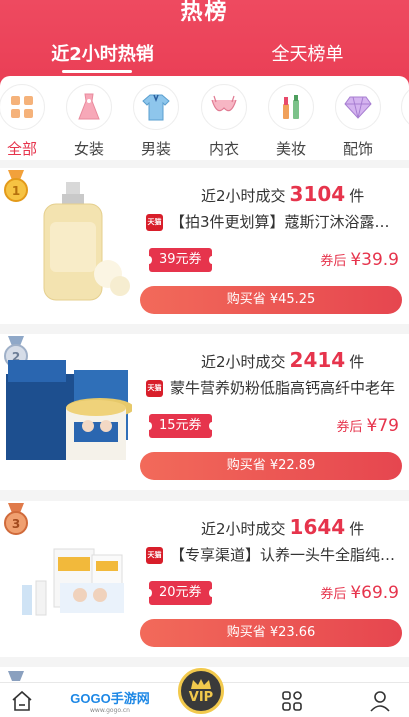 This screenshot has height=717, width=409. What do you see at coordinates (69, 410) in the screenshot?
I see `product-image-milk-powder` at bounding box center [69, 410].